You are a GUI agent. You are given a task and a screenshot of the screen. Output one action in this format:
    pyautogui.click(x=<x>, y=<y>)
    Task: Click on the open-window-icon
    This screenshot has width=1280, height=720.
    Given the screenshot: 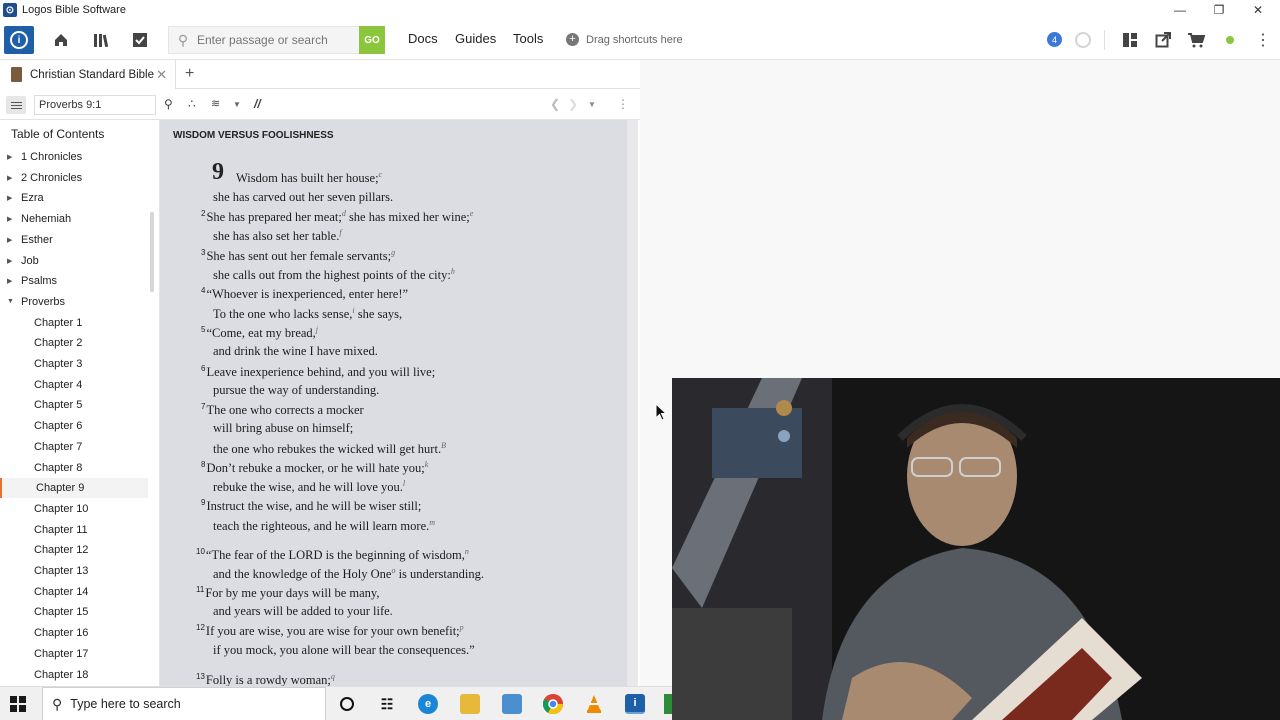 What is the action you would take?
    pyautogui.click(x=1163, y=40)
    